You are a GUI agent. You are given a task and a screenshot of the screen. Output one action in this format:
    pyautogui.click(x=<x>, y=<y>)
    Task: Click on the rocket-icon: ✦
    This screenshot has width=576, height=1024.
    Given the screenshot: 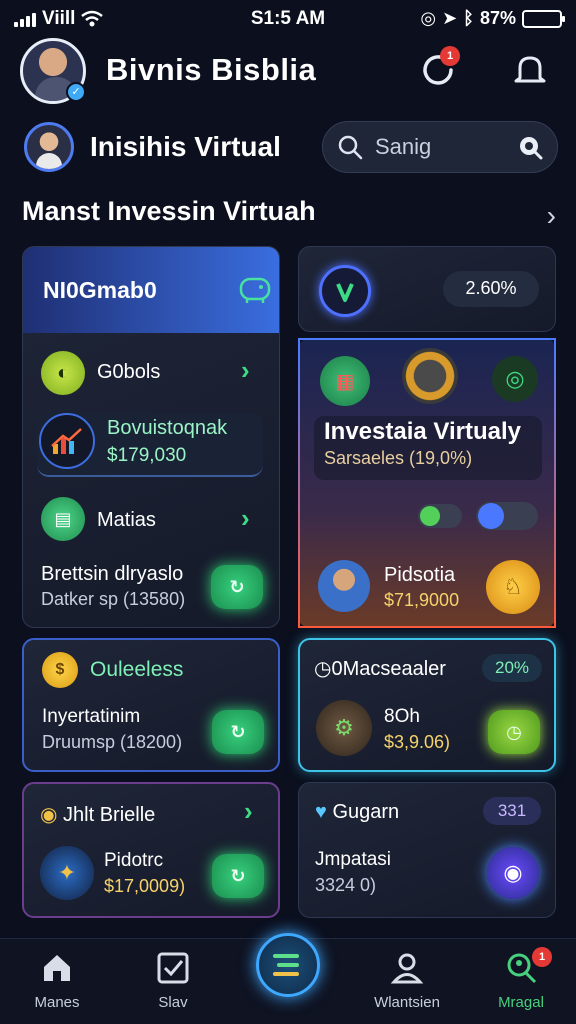 What is the action you would take?
    pyautogui.click(x=67, y=873)
    